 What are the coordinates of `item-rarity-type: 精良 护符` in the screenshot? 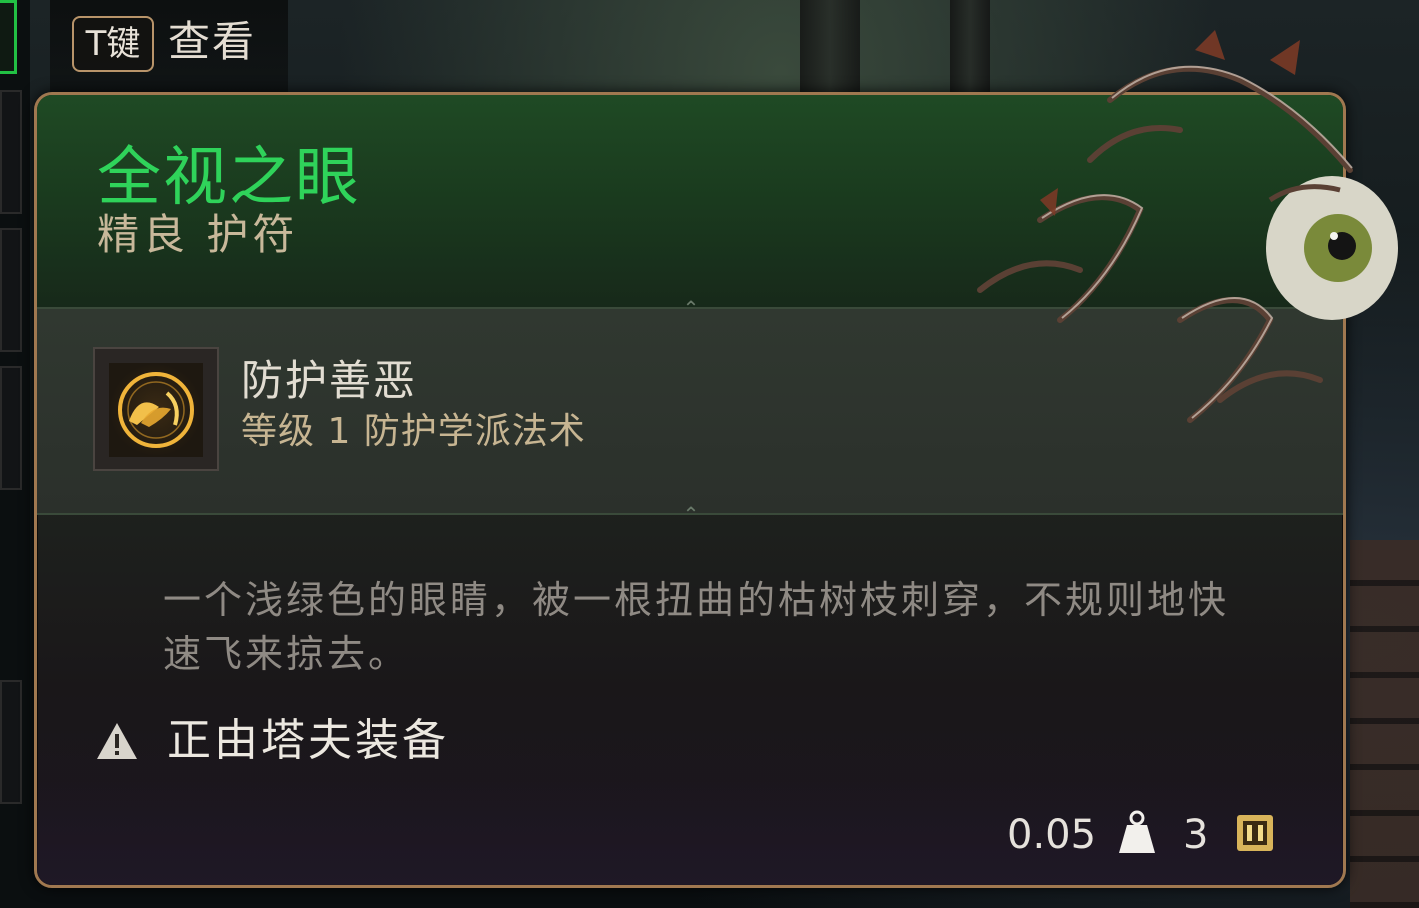 It's located at (198, 234).